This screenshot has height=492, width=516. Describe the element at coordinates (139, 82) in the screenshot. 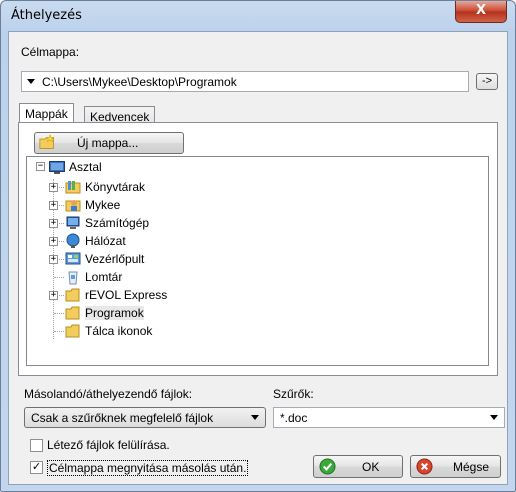

I see `target-folder-path: C:\Users\Mykee\Desktop\Programok` at that location.